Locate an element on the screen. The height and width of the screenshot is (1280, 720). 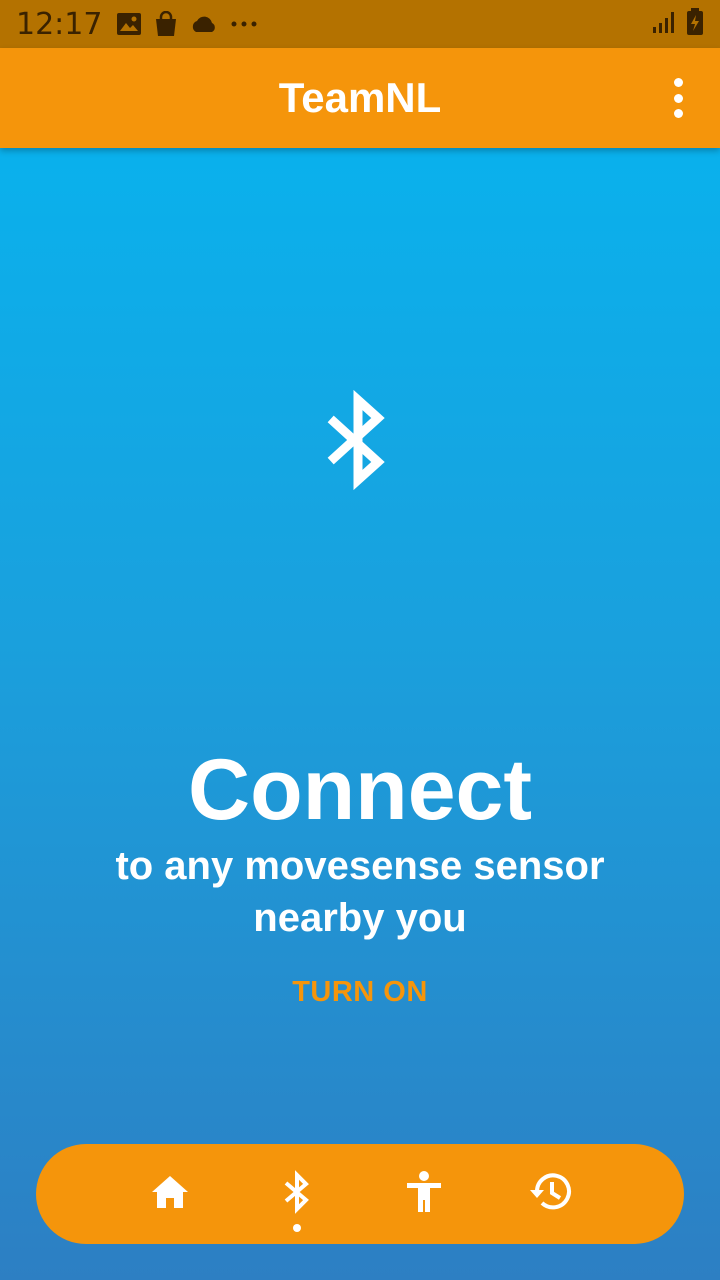
connect-subtitle: to any movesense sensor nearby you is located at coordinates (360, 892).